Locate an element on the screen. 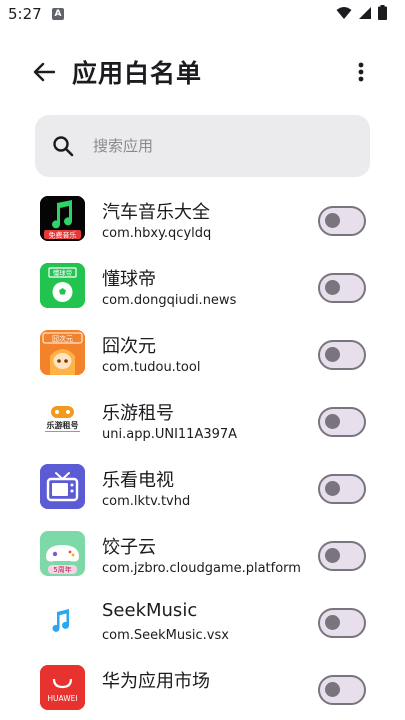  app-name: 华为应用市场 is located at coordinates (156, 681).